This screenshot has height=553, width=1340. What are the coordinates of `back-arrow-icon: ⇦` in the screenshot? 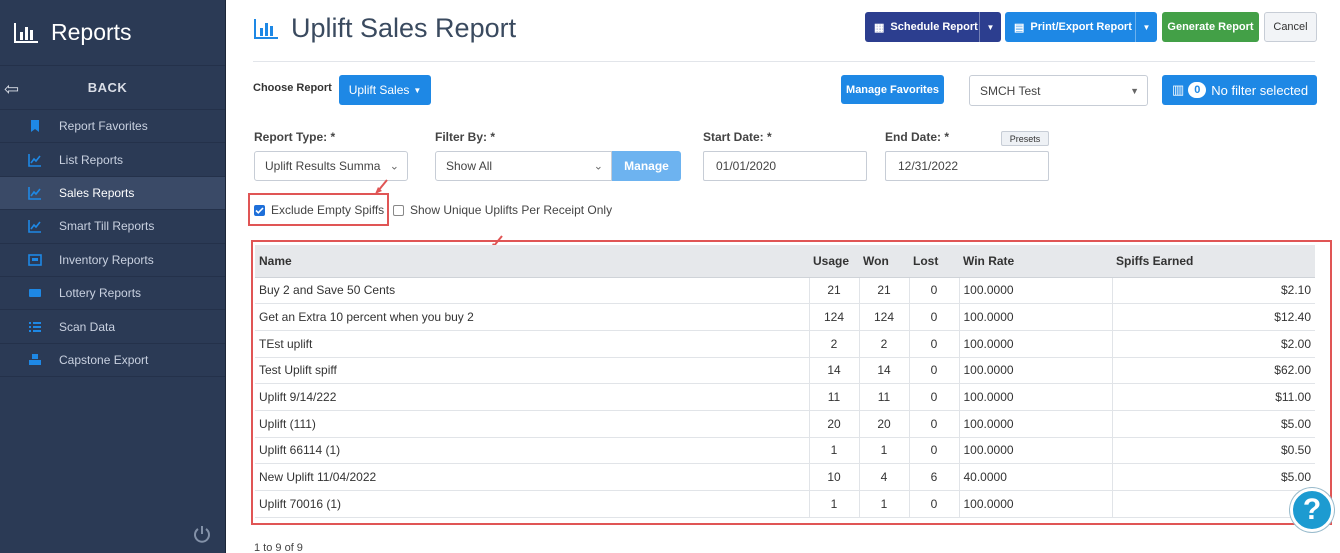 It's located at (12, 89).